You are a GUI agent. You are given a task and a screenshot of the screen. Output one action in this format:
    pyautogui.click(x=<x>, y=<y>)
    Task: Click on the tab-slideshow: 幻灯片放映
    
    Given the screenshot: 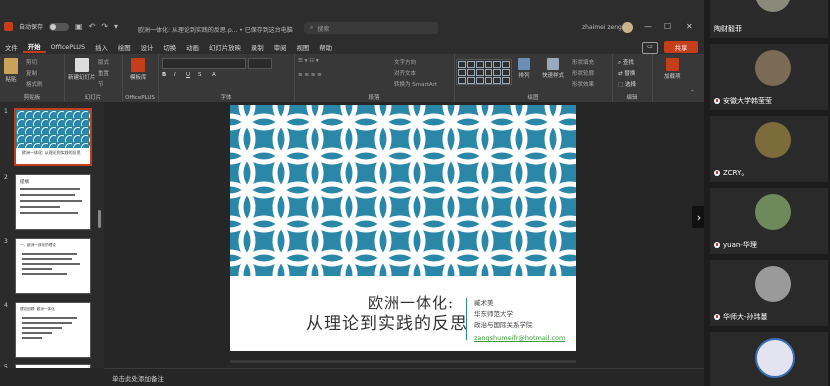 What is the action you would take?
    pyautogui.click(x=225, y=47)
    